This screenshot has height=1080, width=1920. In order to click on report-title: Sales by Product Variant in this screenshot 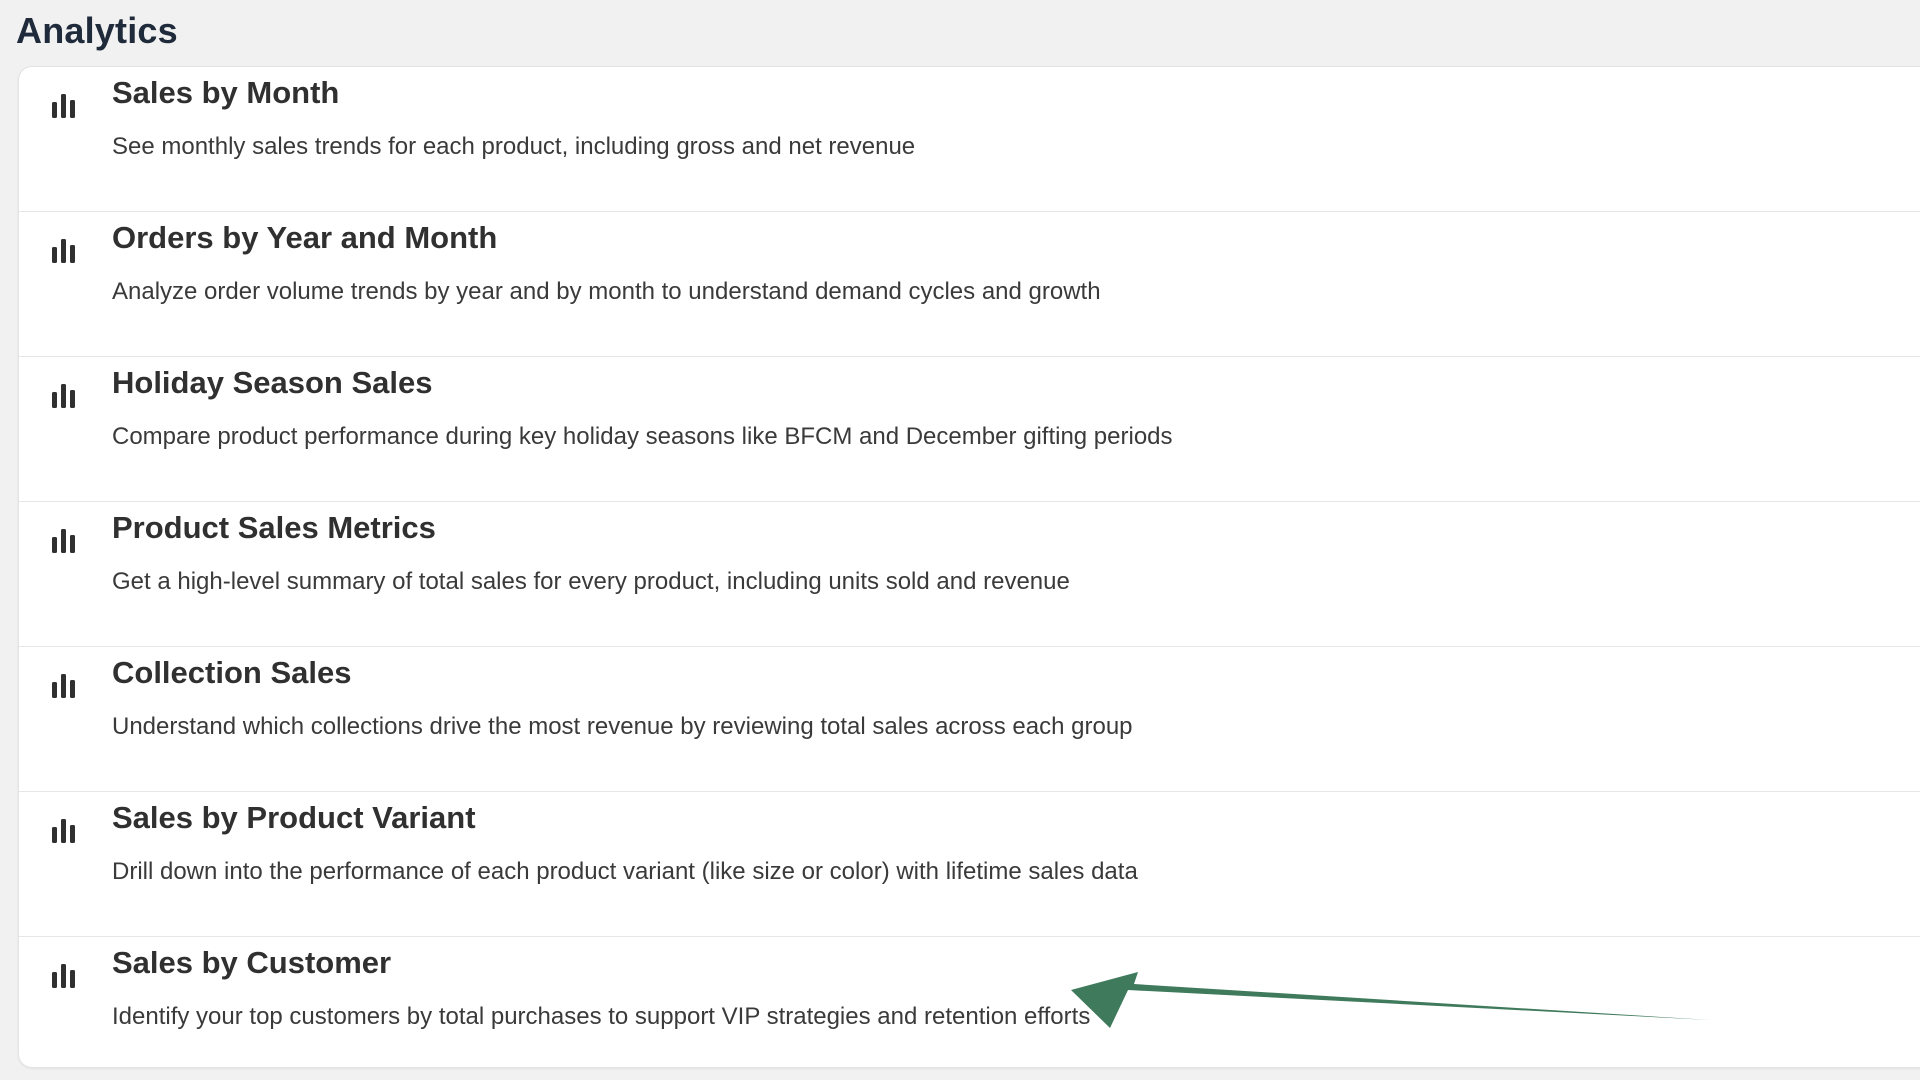, I will do `click(294, 817)`.